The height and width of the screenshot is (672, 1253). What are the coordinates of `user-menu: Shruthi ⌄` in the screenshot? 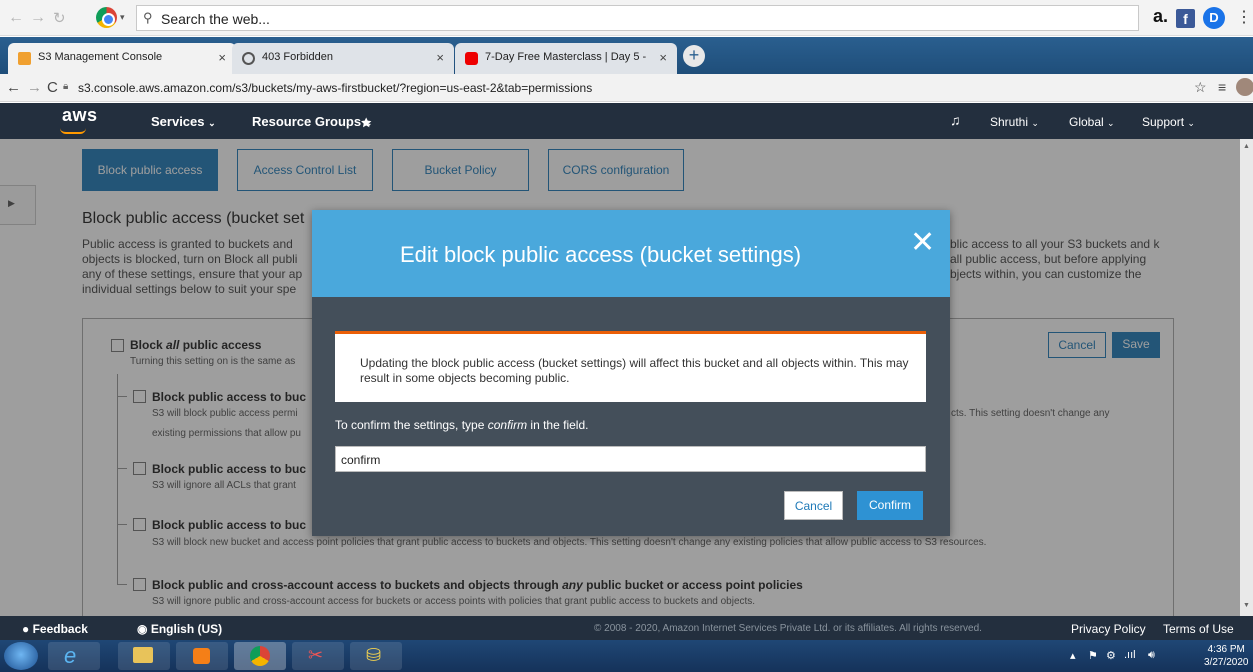 It's located at (1014, 122).